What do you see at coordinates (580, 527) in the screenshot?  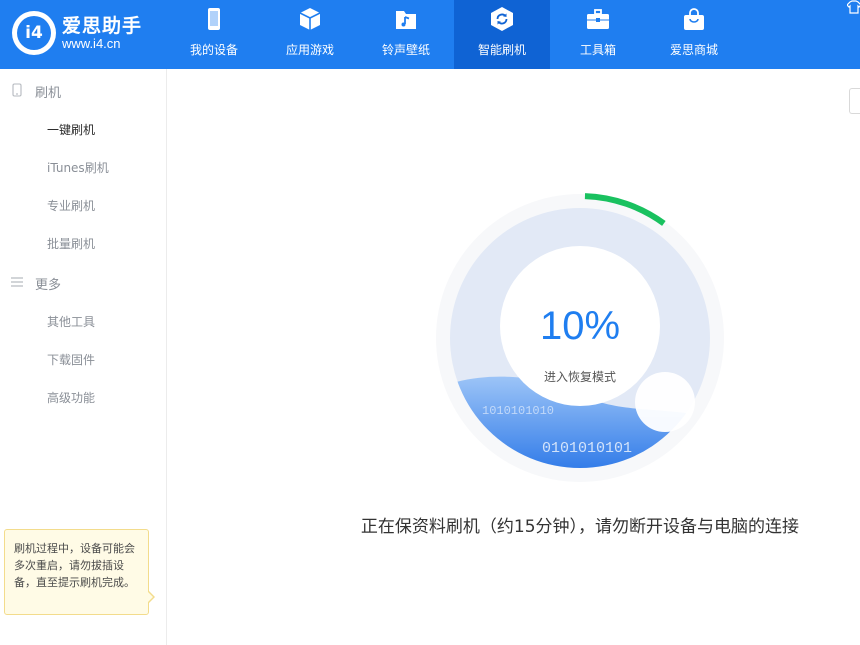 I see `flash-status-text: 正在保资料刷机（约15分钟），请勿断开设备与电脑的连接` at bounding box center [580, 527].